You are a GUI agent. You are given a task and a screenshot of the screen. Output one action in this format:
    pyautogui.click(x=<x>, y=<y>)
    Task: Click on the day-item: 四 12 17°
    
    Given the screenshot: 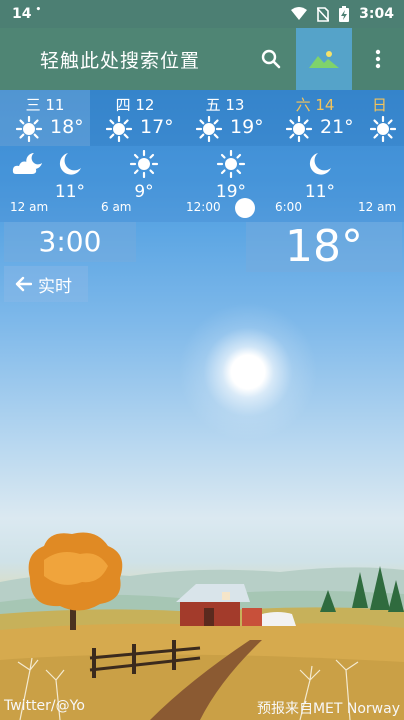 What is the action you would take?
    pyautogui.click(x=135, y=118)
    